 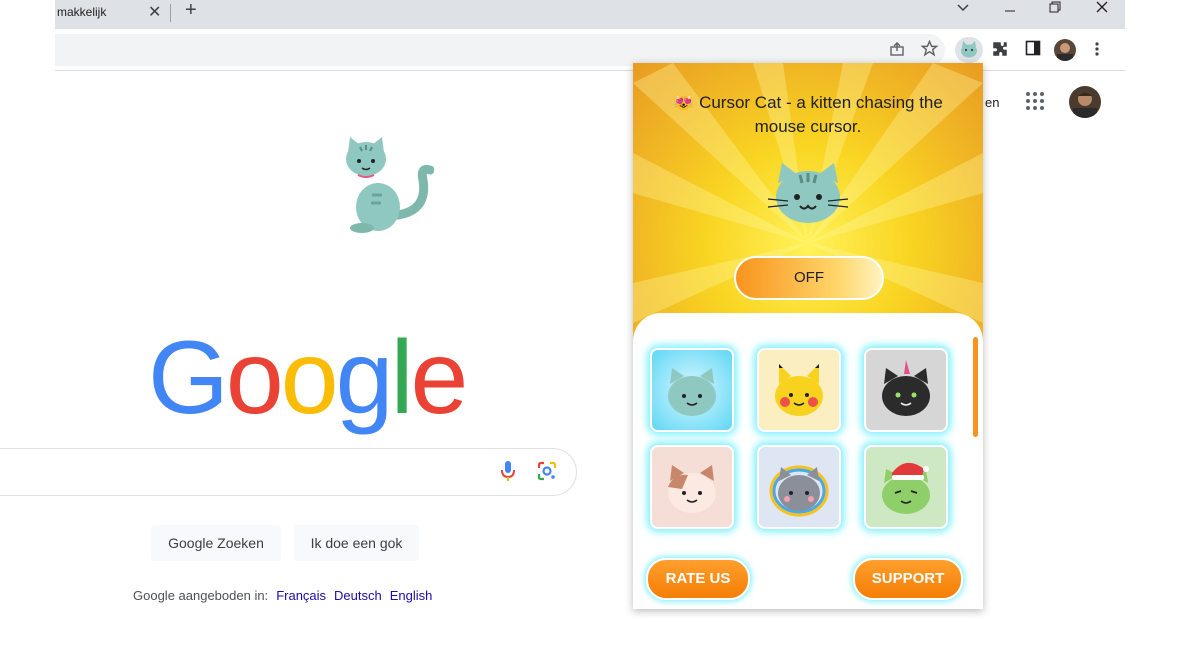 I want to click on main-cat-face, so click(x=808, y=195).